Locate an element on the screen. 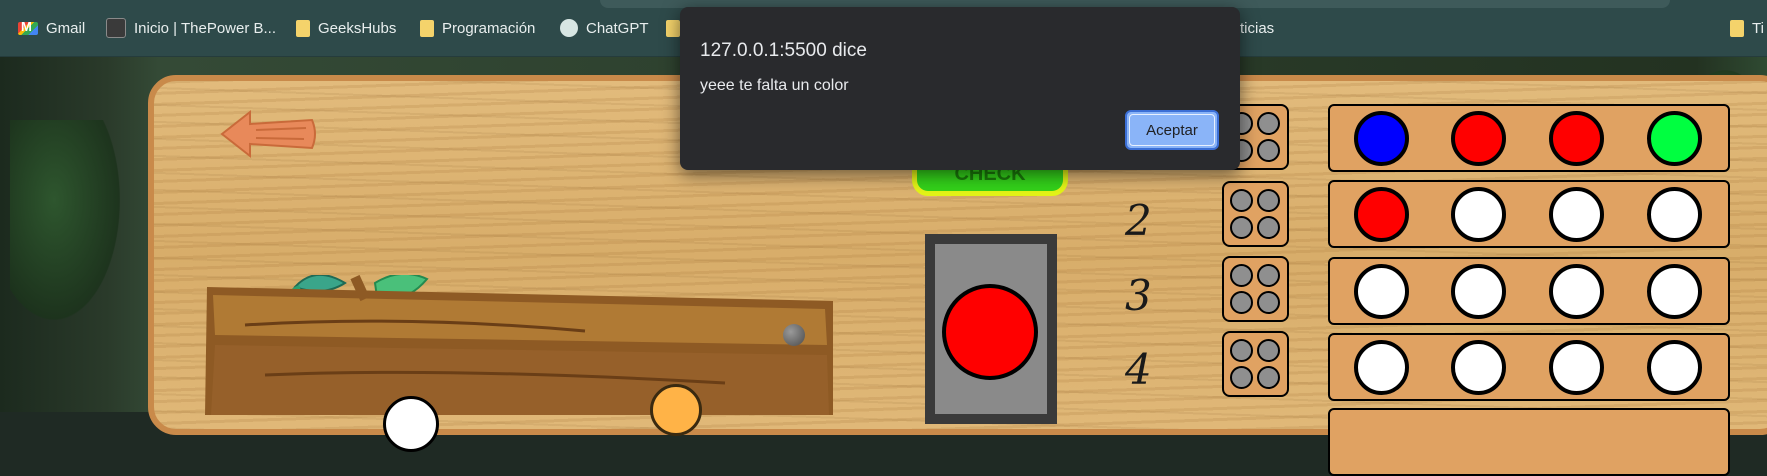 The width and height of the screenshot is (1767, 476). bookmark-label: Gmail is located at coordinates (66, 28).